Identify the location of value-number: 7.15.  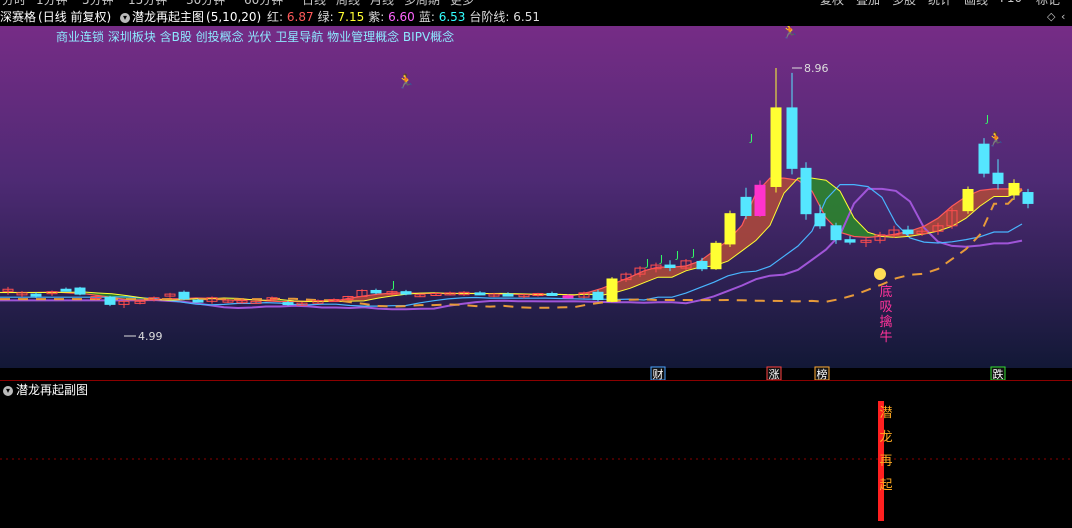
(349, 17).